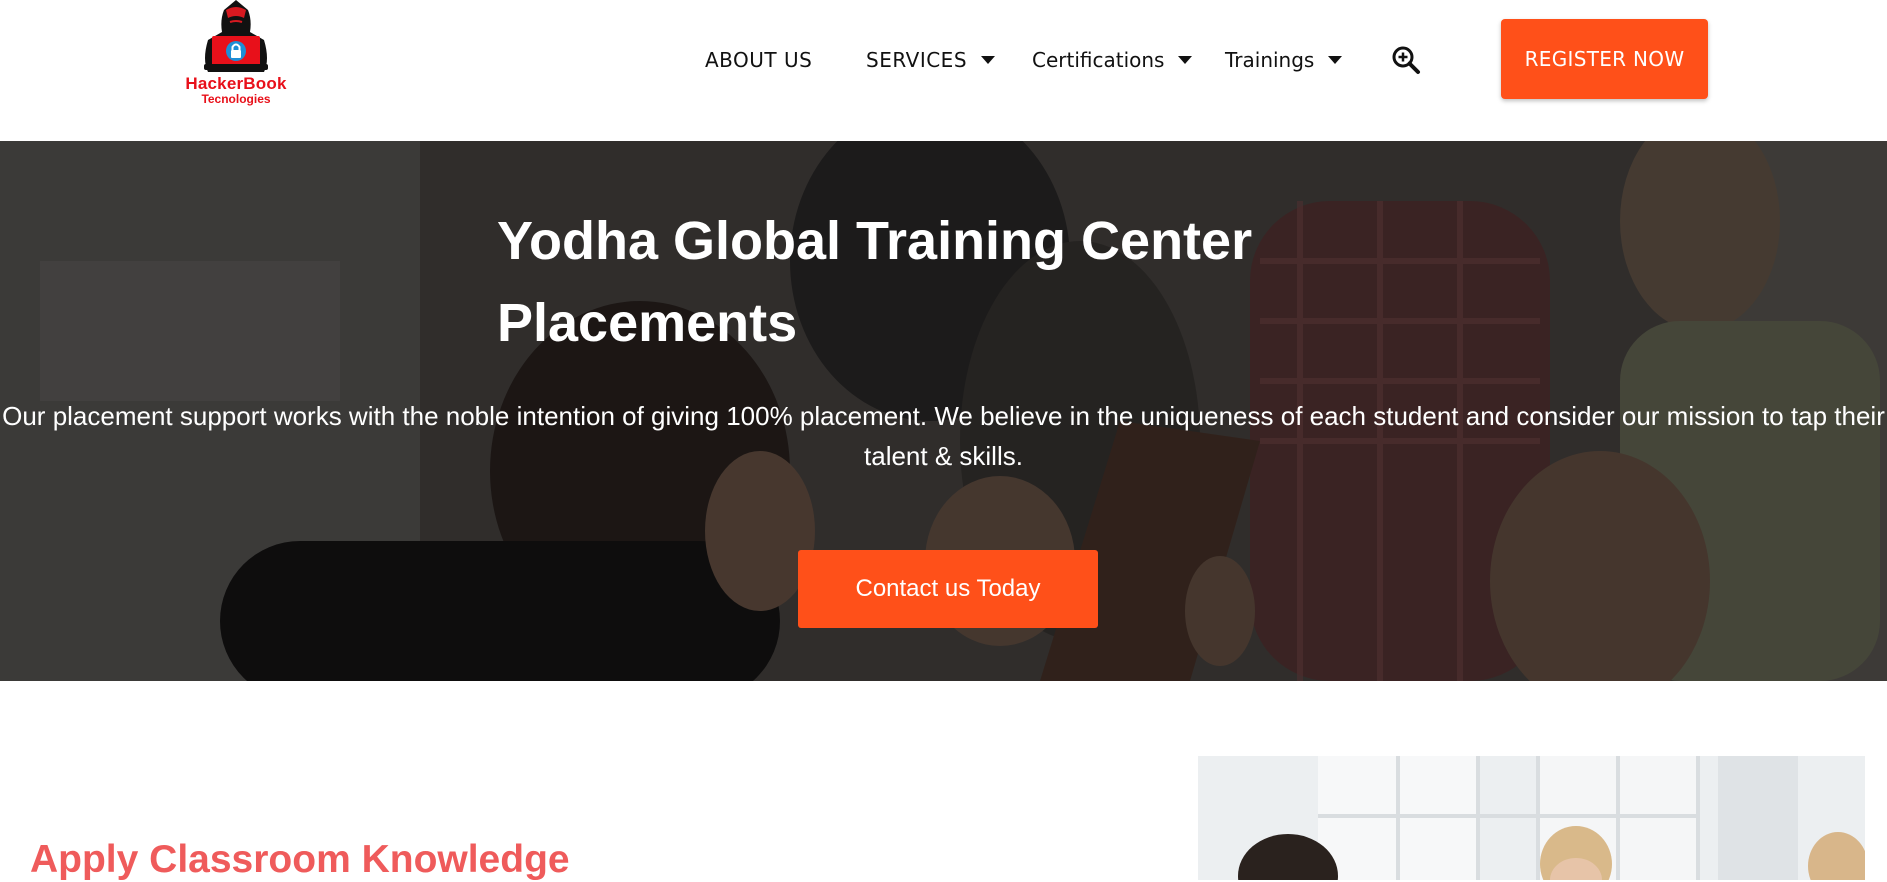 This screenshot has height=882, width=1887. I want to click on nav-item-services: SERVICES, so click(931, 60).